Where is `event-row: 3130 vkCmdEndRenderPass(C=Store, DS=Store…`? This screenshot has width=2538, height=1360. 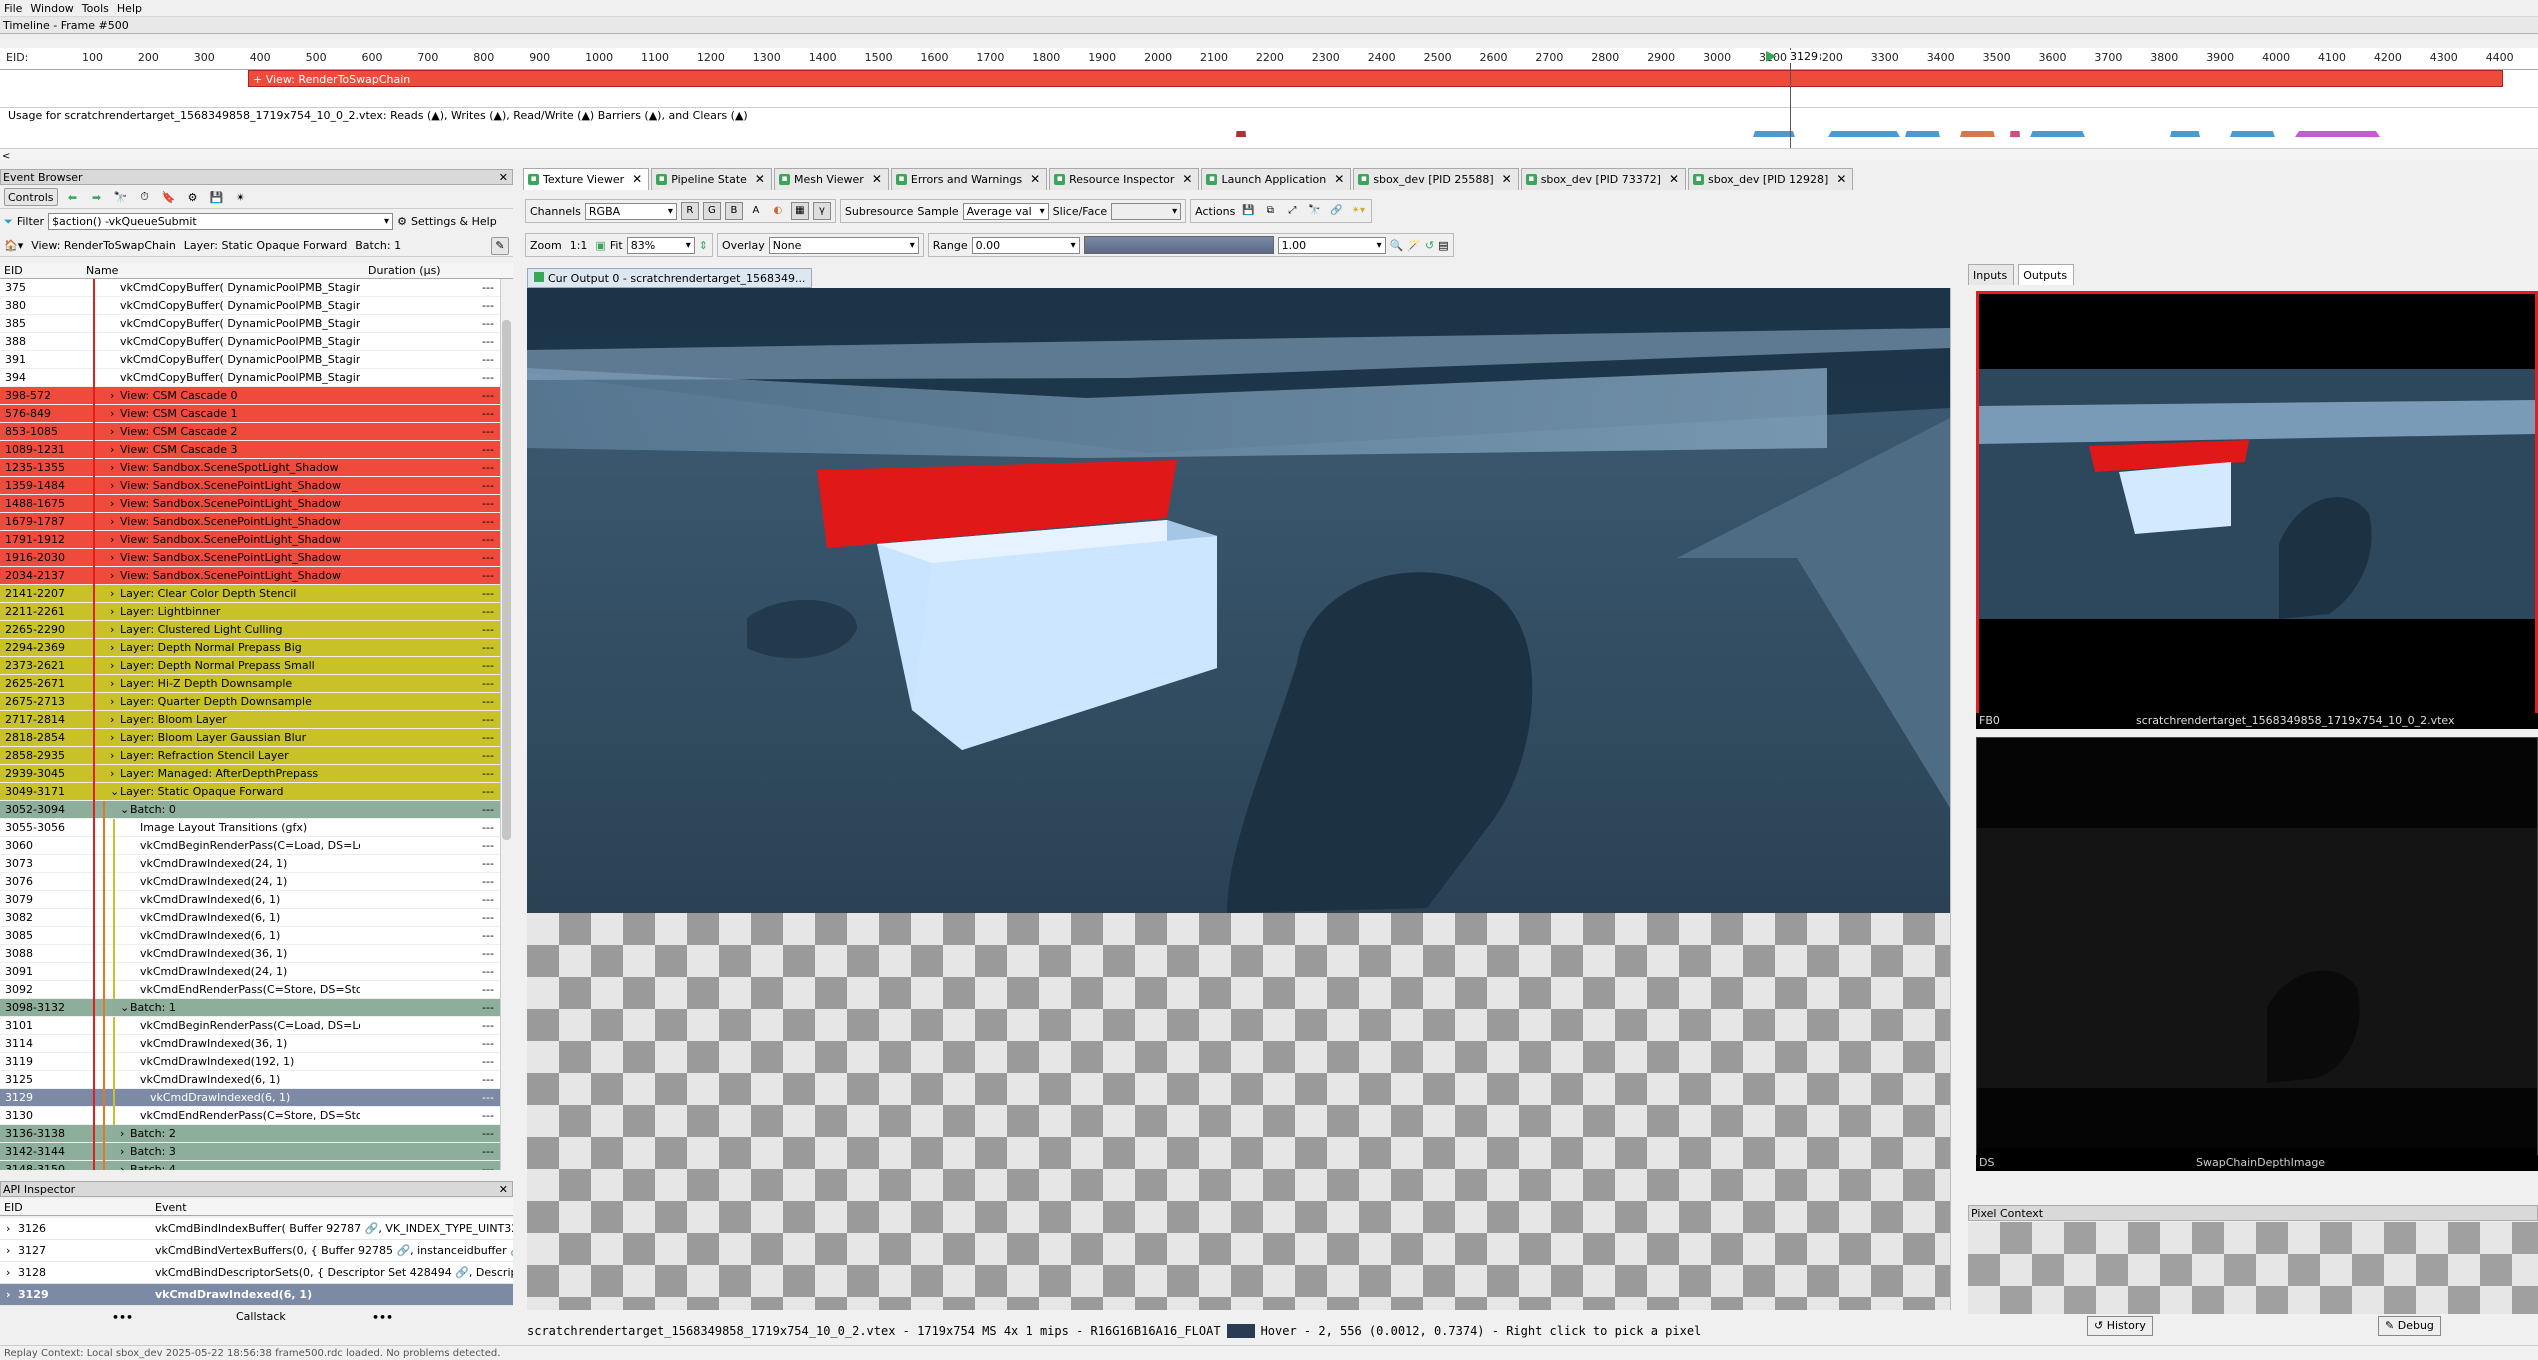 event-row: 3130 vkCmdEndRenderPass(C=Store, DS=Store… is located at coordinates (250, 1116).